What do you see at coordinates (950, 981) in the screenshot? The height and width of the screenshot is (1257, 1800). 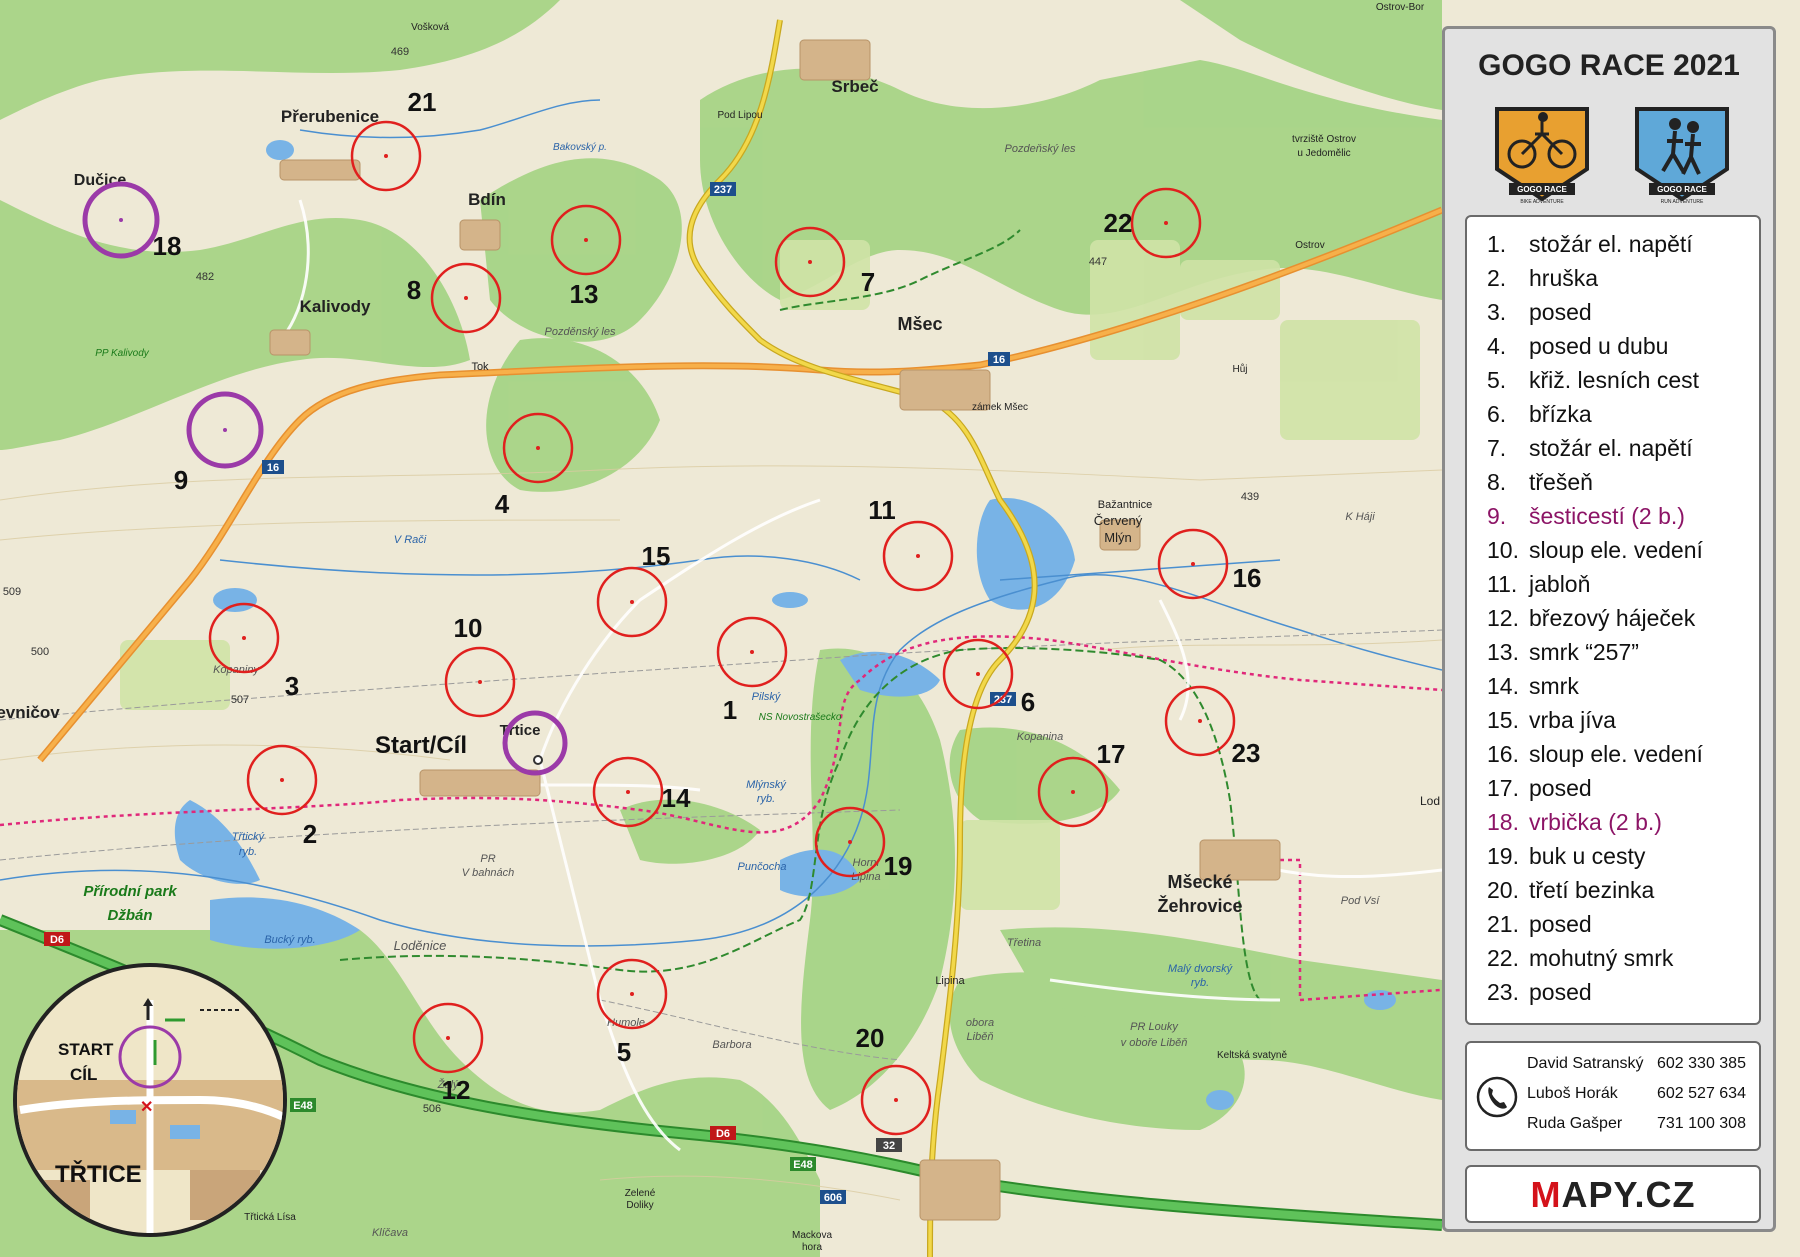 I see `place-label: Lipina` at bounding box center [950, 981].